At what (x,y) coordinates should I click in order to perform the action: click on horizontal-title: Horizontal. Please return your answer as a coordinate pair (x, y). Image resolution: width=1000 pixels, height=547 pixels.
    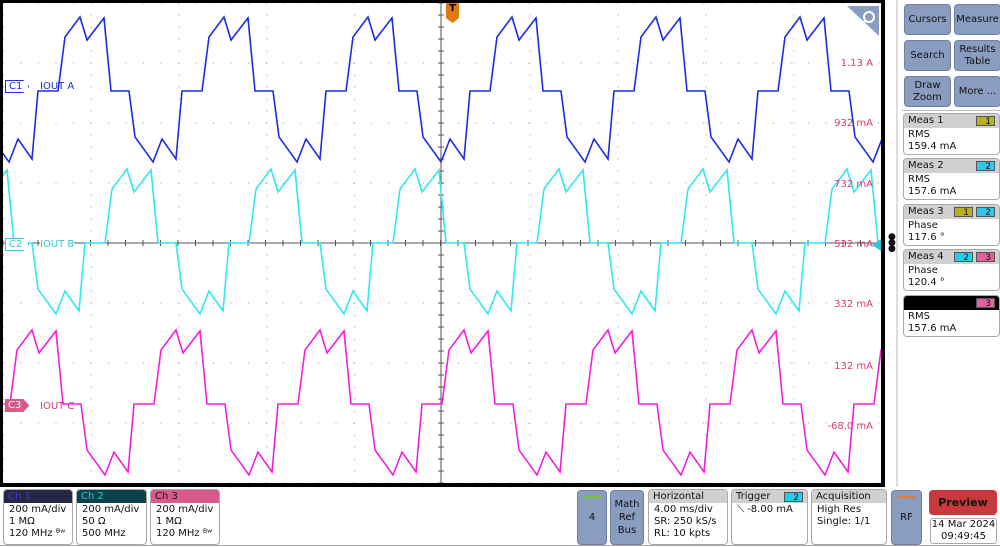
    Looking at the image, I should click on (688, 496).